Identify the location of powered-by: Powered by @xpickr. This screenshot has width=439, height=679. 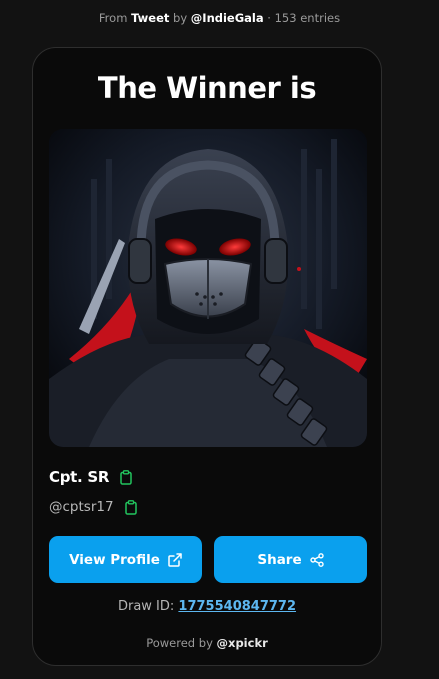
(207, 643).